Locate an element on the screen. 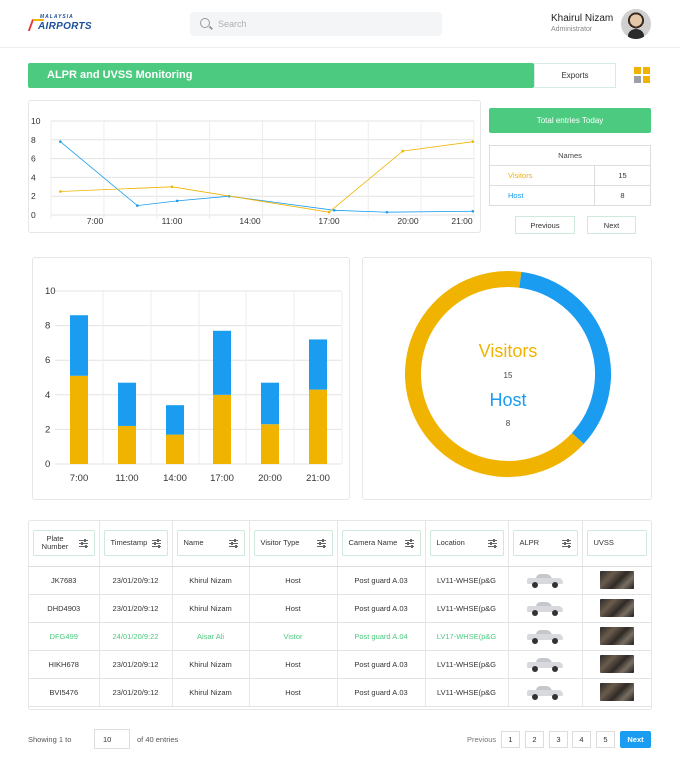  line-chart-x-tick: 20:00 is located at coordinates (408, 221).